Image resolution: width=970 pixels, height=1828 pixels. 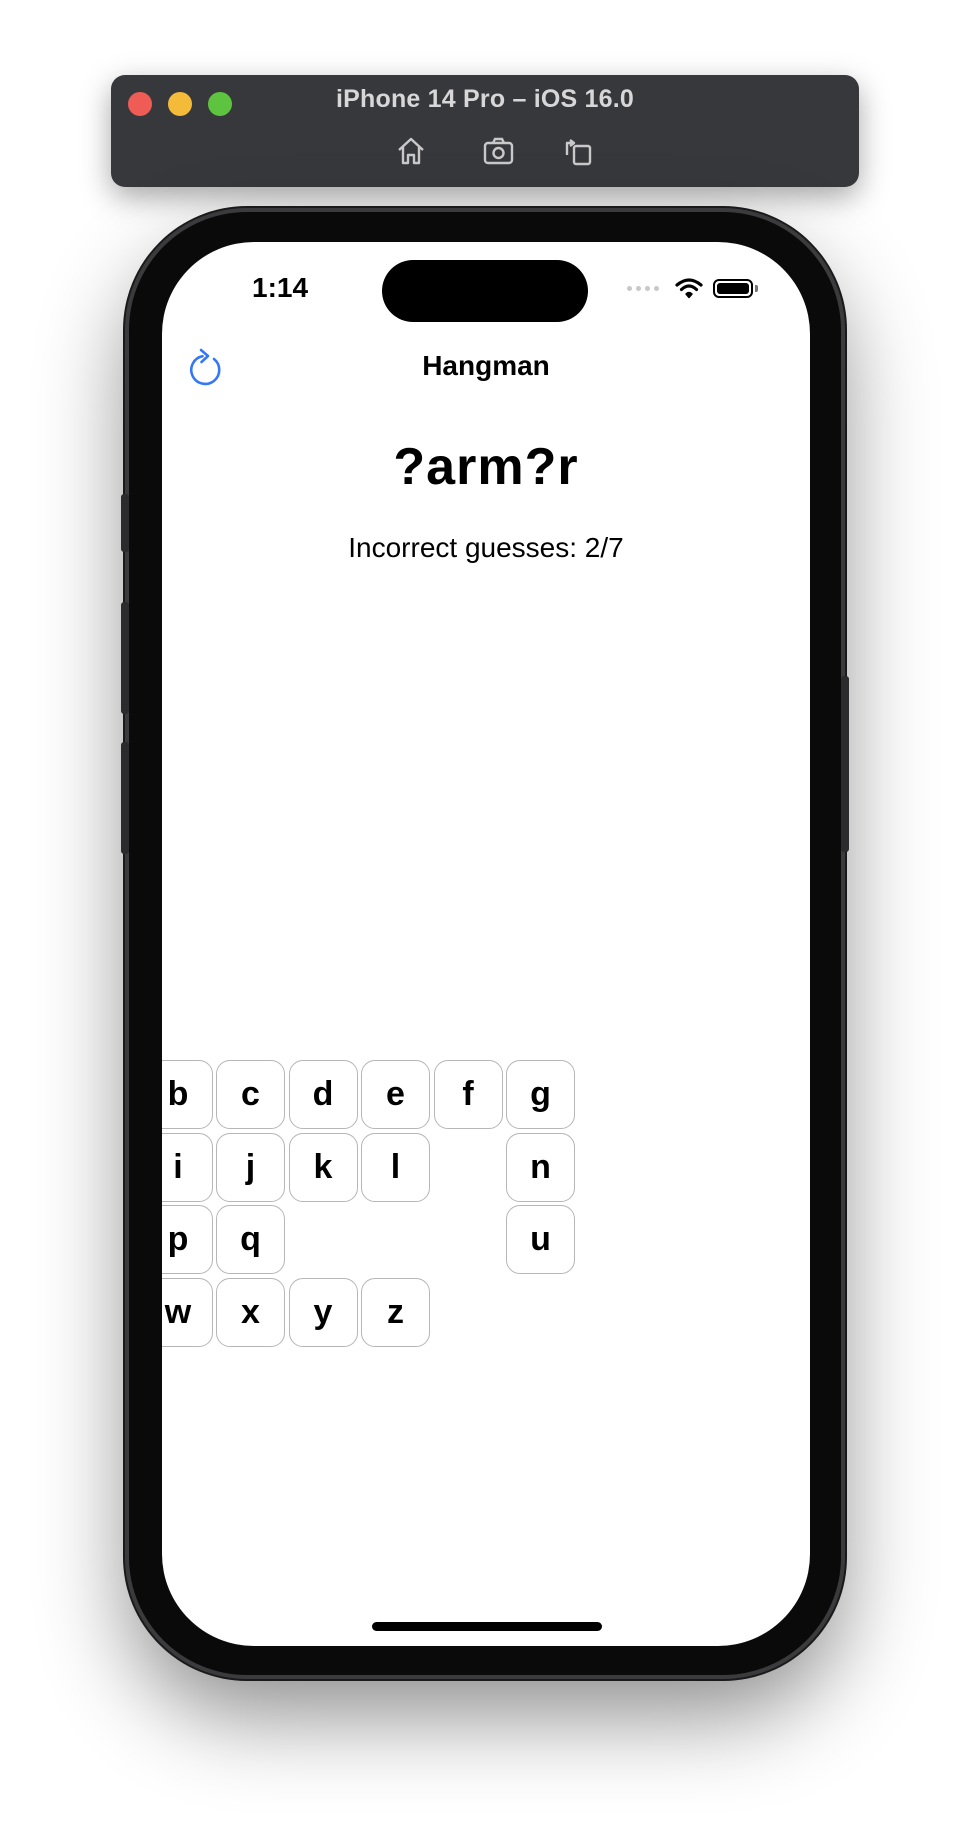 I want to click on volume-up-button, so click(x=125, y=658).